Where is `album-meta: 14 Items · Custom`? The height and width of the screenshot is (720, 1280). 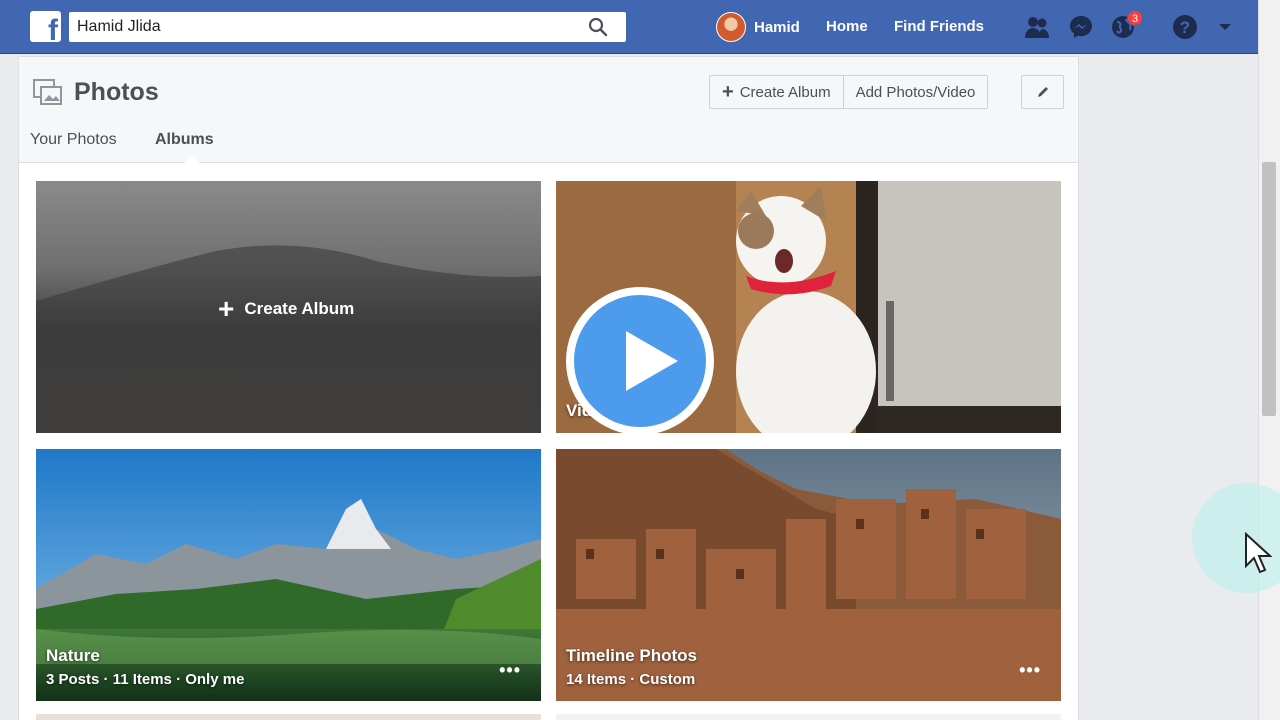 album-meta: 14 Items · Custom is located at coordinates (631, 679).